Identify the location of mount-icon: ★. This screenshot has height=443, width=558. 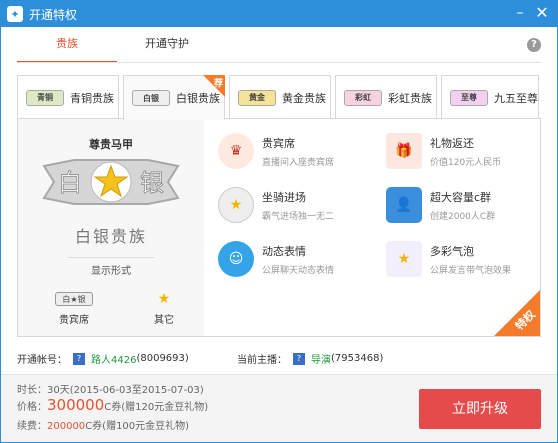
(236, 205).